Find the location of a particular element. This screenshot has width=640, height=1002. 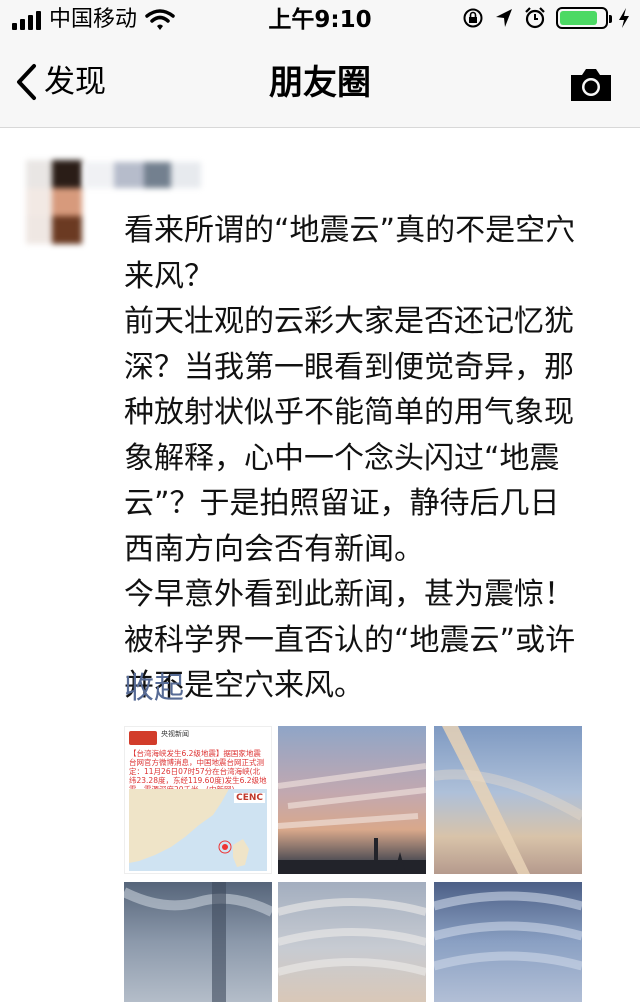

nav-bar: 发现 朋友圈 is located at coordinates (320, 84).